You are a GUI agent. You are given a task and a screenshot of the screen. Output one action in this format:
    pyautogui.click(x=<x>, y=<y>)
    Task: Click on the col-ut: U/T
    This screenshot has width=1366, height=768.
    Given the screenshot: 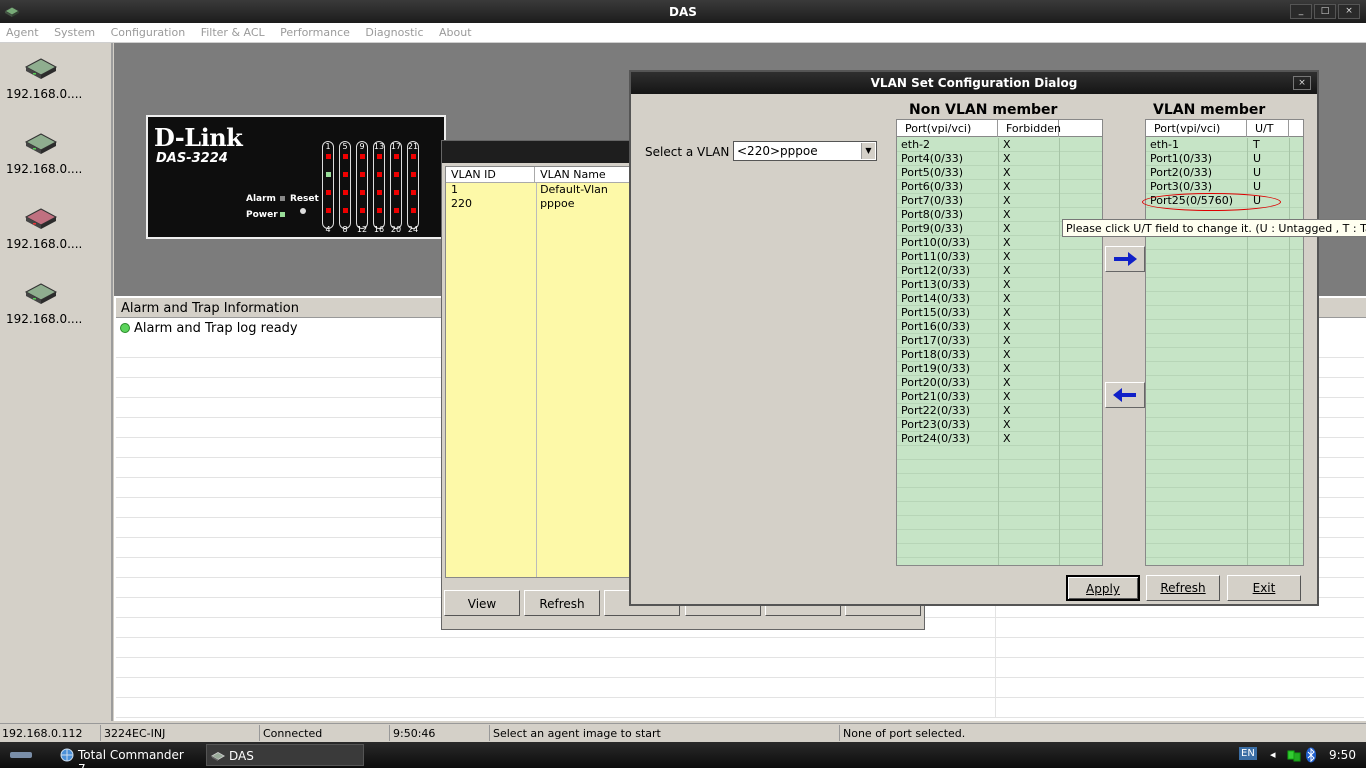 What is the action you would take?
    pyautogui.click(x=1268, y=128)
    